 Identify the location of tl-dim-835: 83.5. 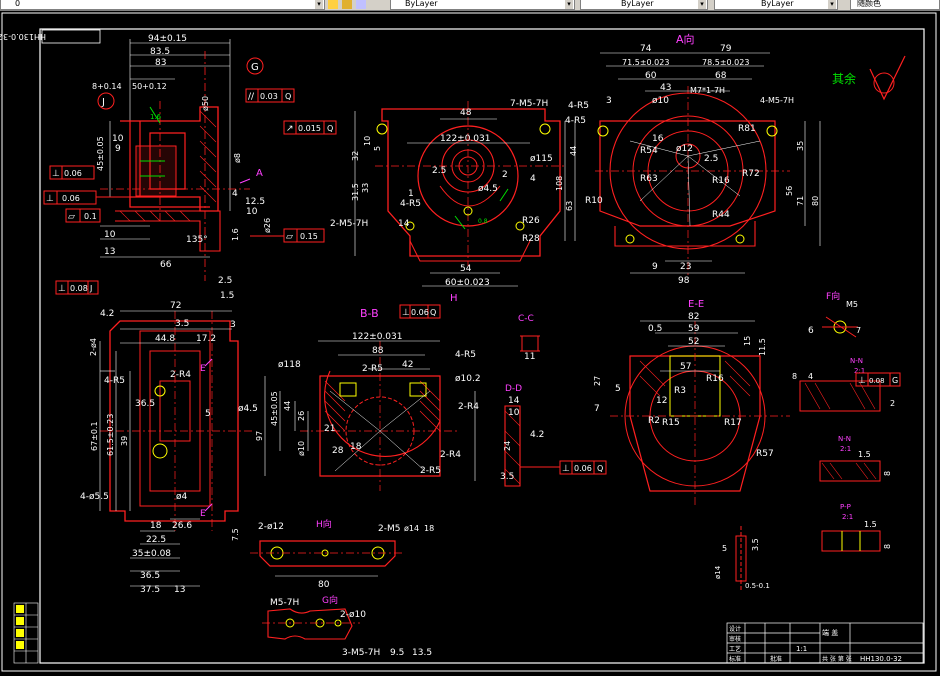
(160, 52).